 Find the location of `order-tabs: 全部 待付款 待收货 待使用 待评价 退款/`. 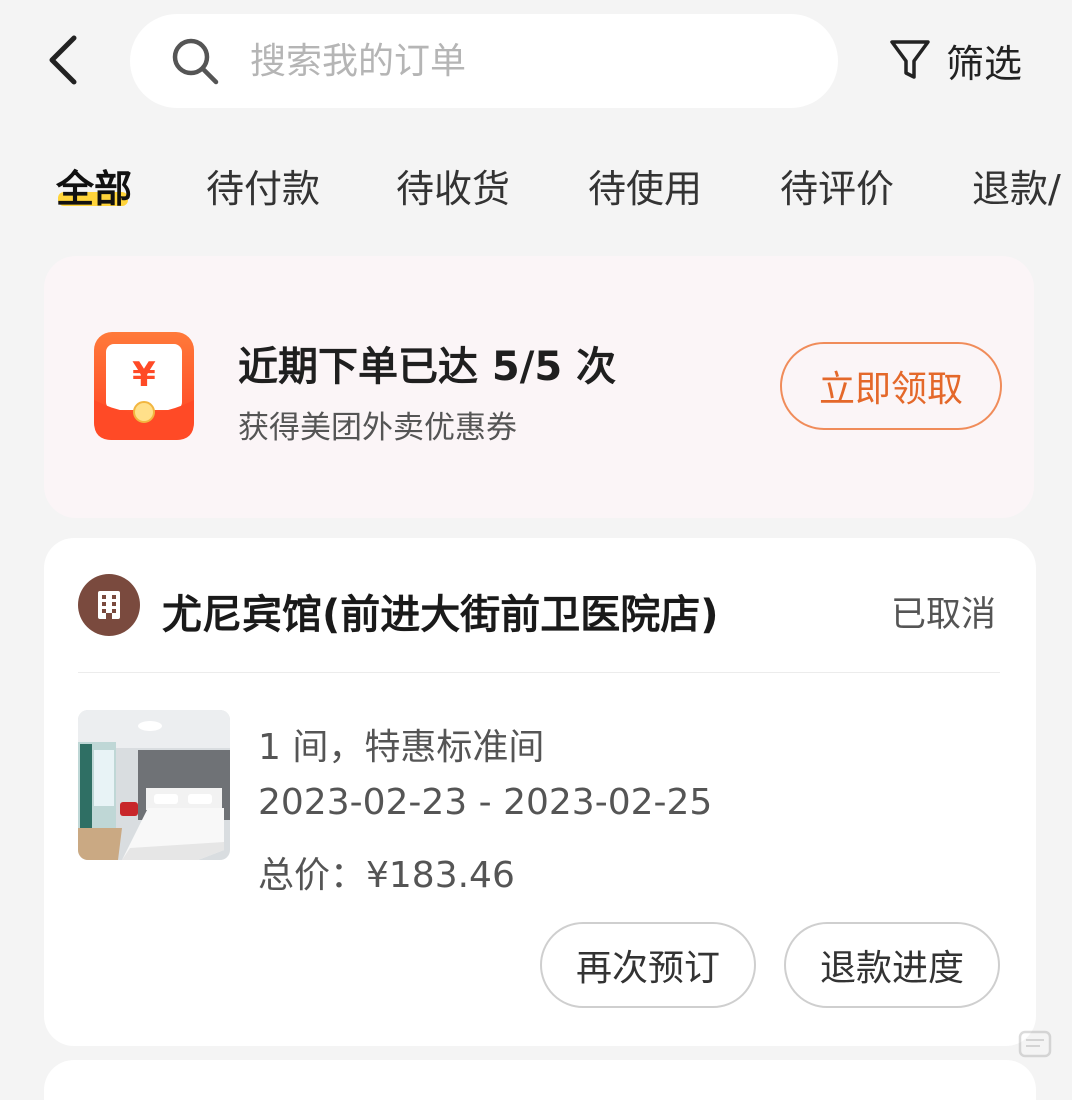

order-tabs: 全部 待付款 待收货 待使用 待评价 退款/ is located at coordinates (536, 185).